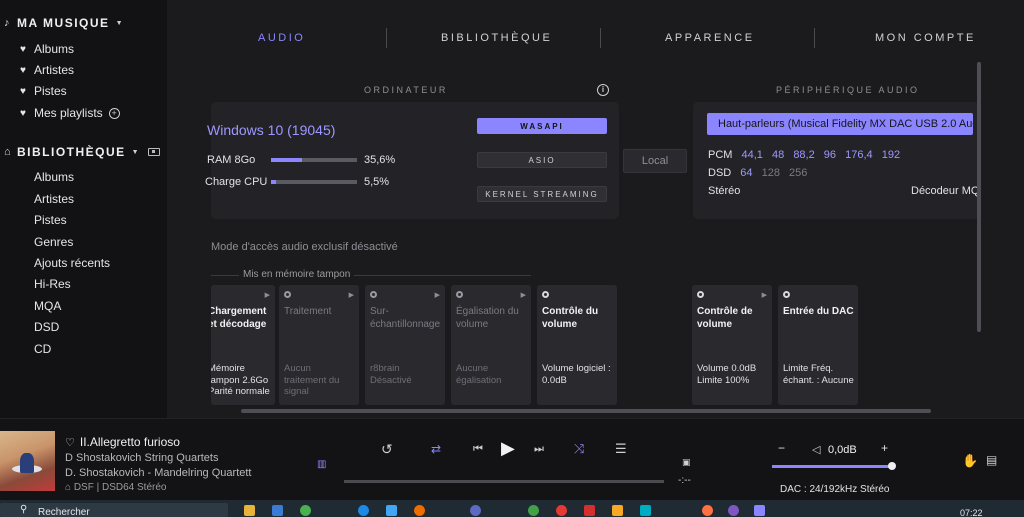  I want to click on tab-appearance: APPARENCE, so click(710, 38).